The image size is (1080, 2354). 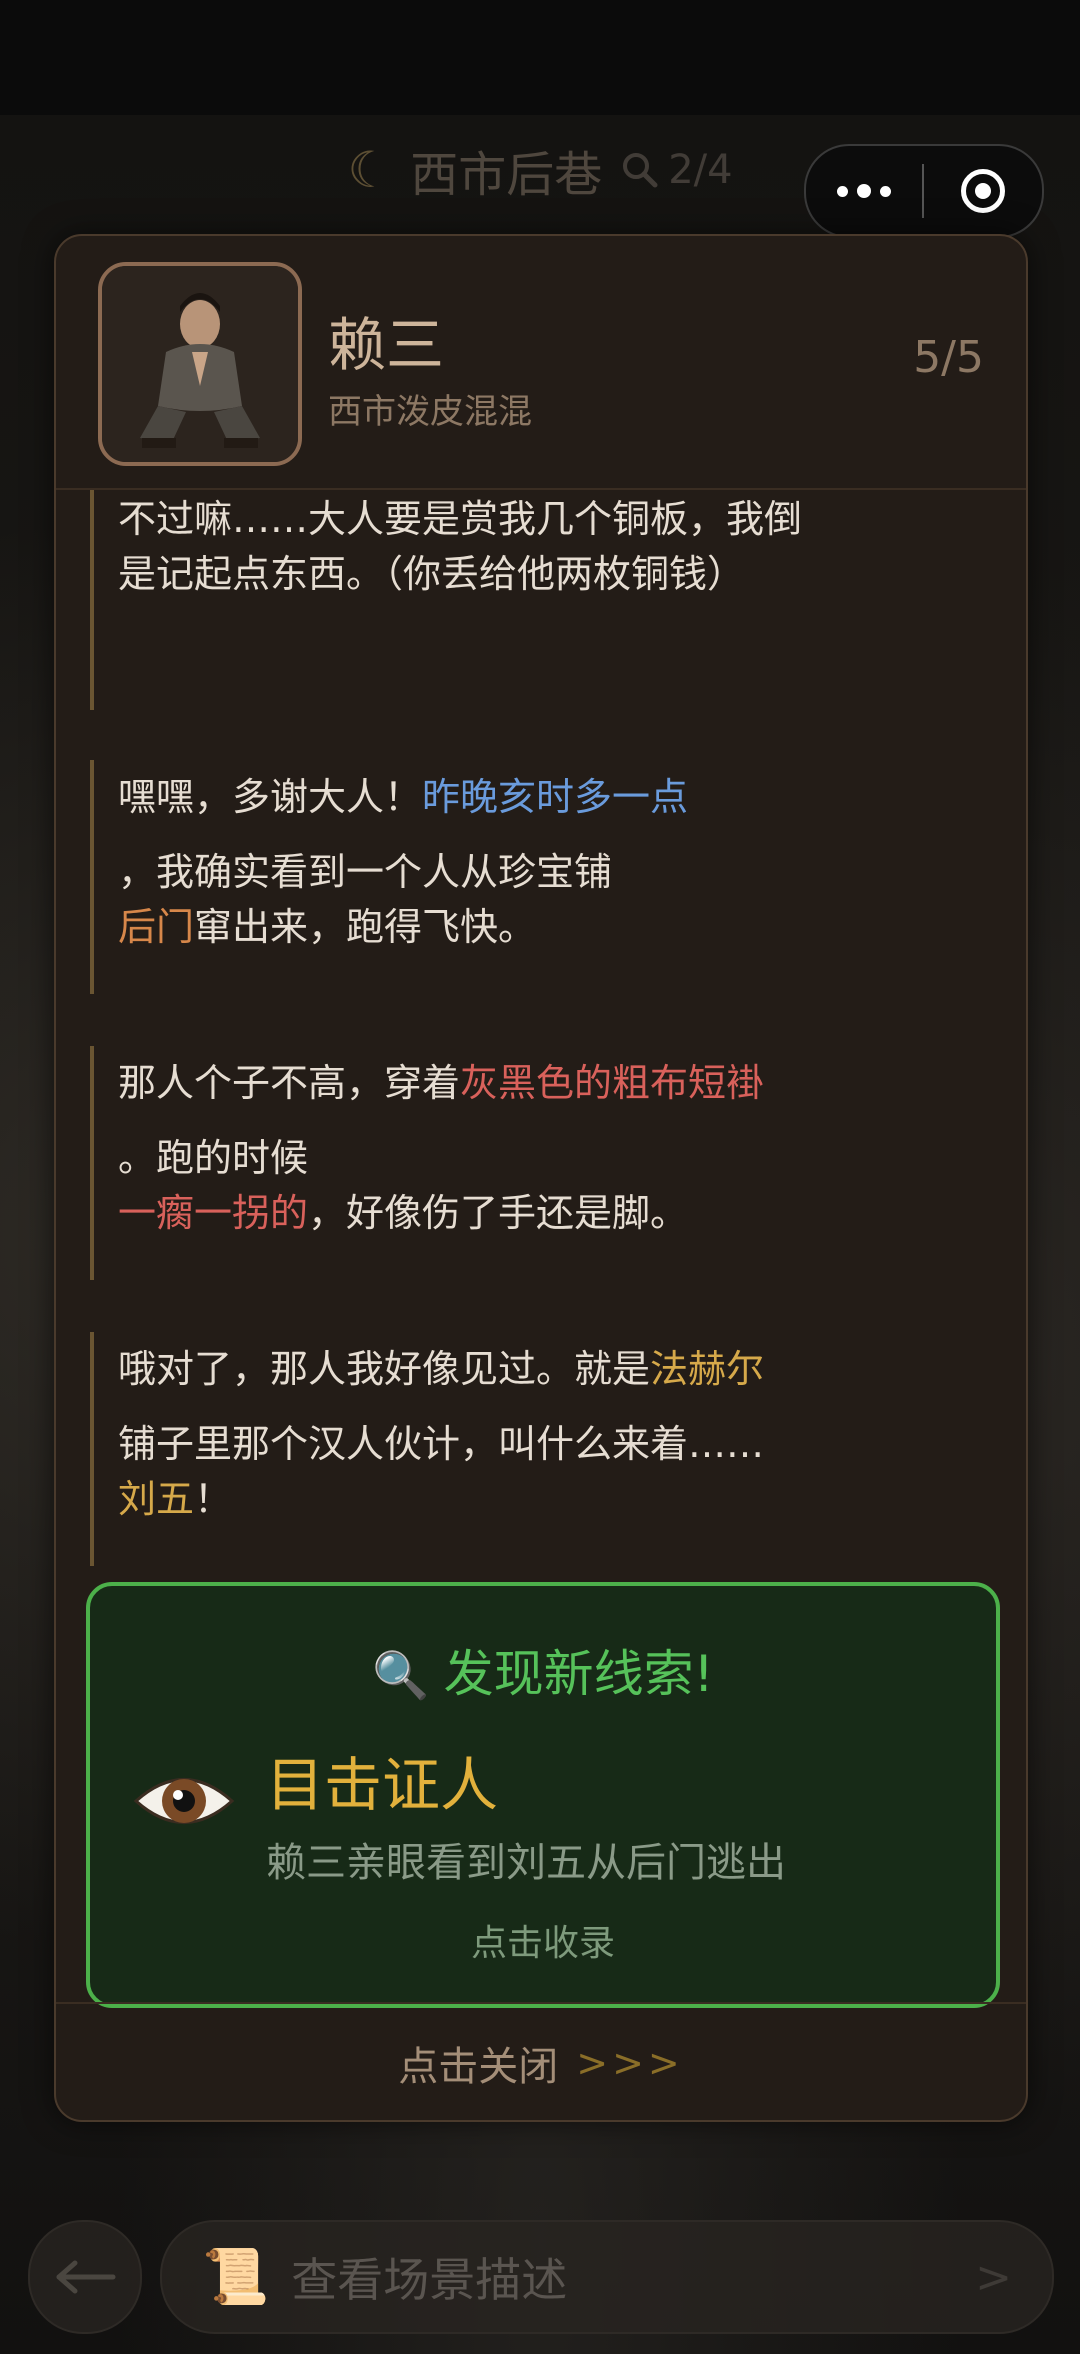 What do you see at coordinates (401, 1675) in the screenshot?
I see `magnifier-icon: 🔍` at bounding box center [401, 1675].